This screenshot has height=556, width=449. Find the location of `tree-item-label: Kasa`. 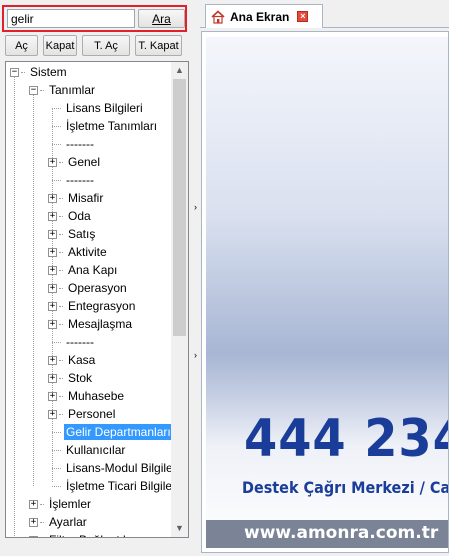

tree-item-label: Kasa is located at coordinates (82, 360).